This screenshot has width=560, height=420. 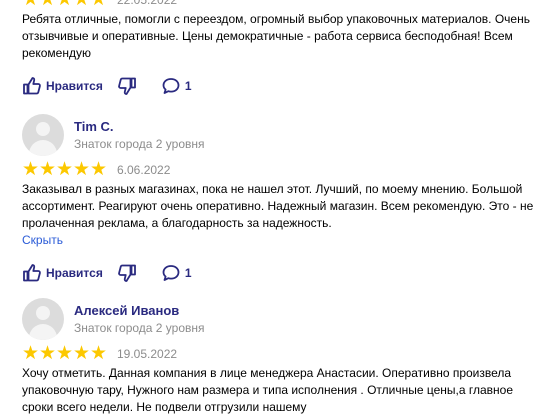 What do you see at coordinates (147, 3) in the screenshot?
I see `review-date: 22.05.2022` at bounding box center [147, 3].